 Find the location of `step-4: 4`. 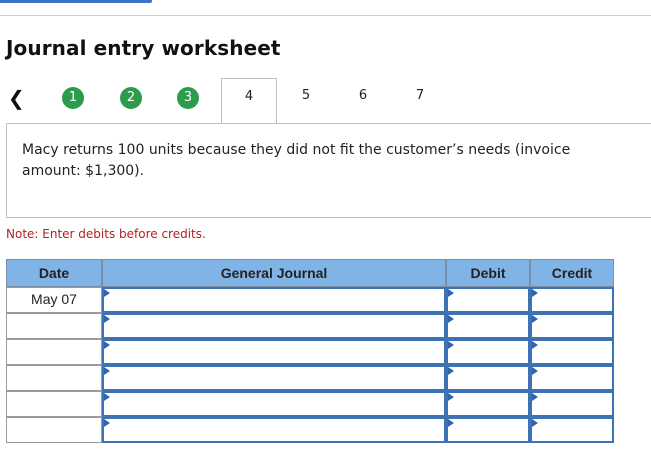

step-4: 4 is located at coordinates (249, 96).